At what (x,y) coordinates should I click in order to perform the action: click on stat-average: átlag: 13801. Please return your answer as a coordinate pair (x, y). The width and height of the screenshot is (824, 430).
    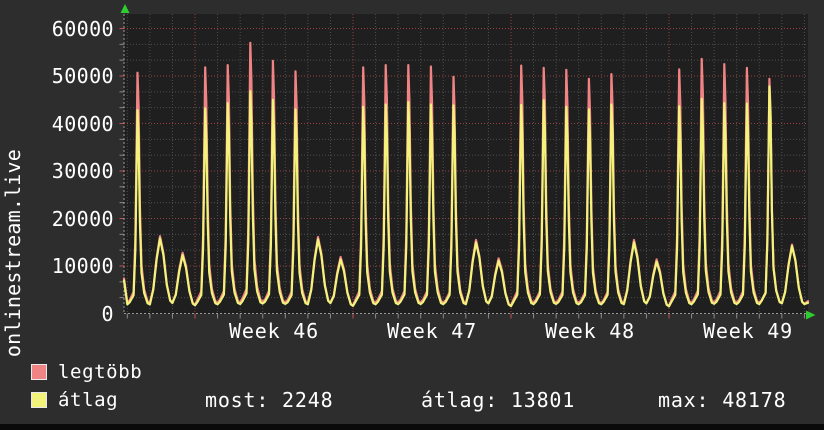
    Looking at the image, I should click on (498, 400).